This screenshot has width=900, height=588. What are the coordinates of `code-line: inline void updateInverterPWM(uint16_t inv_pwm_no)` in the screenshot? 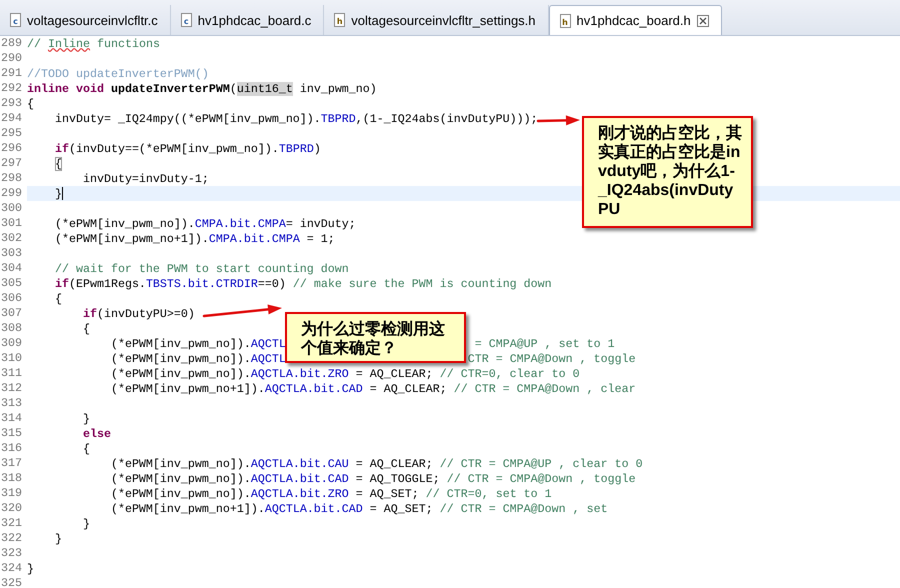 It's located at (202, 89).